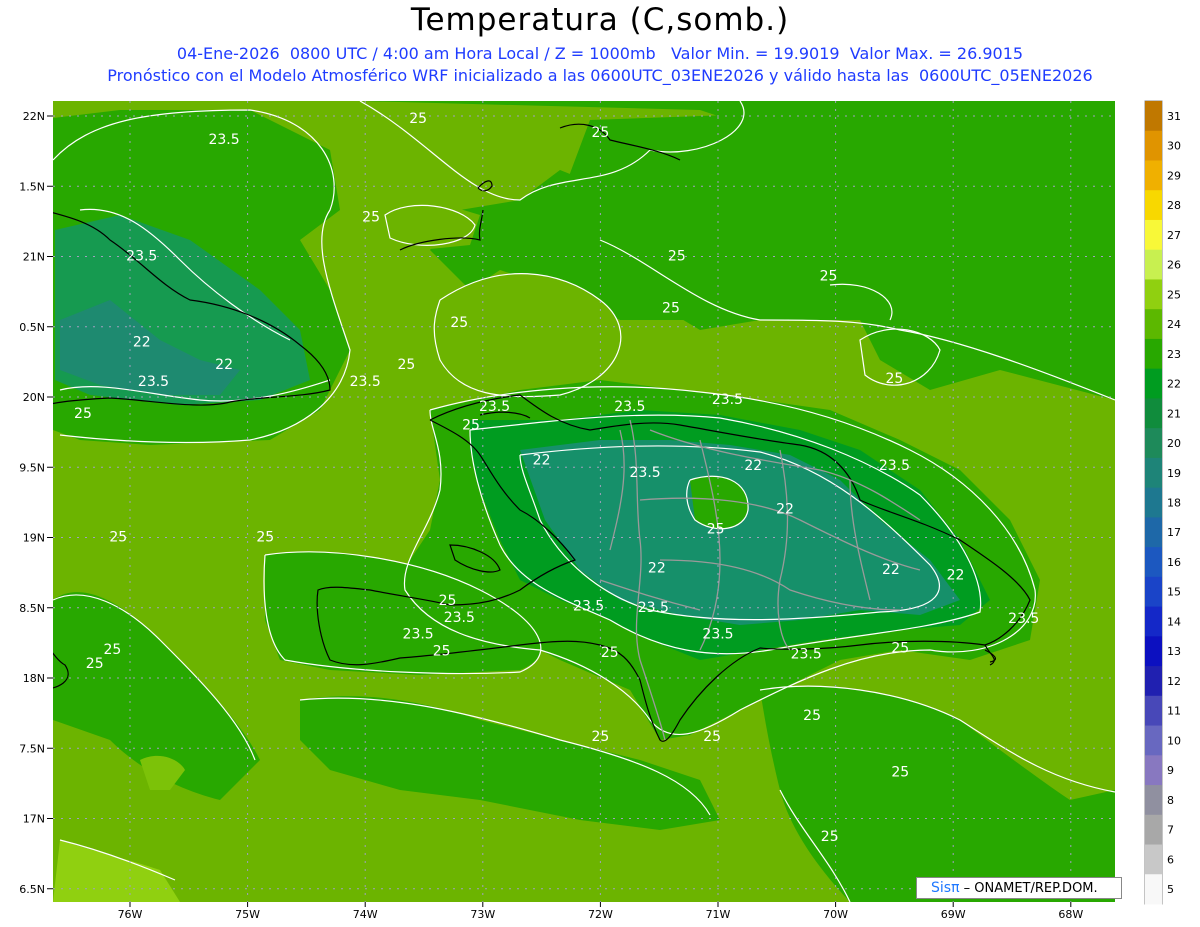 This screenshot has height=927, width=1200. What do you see at coordinates (1174, 740) in the screenshot?
I see `colorbar-label: 10` at bounding box center [1174, 740].